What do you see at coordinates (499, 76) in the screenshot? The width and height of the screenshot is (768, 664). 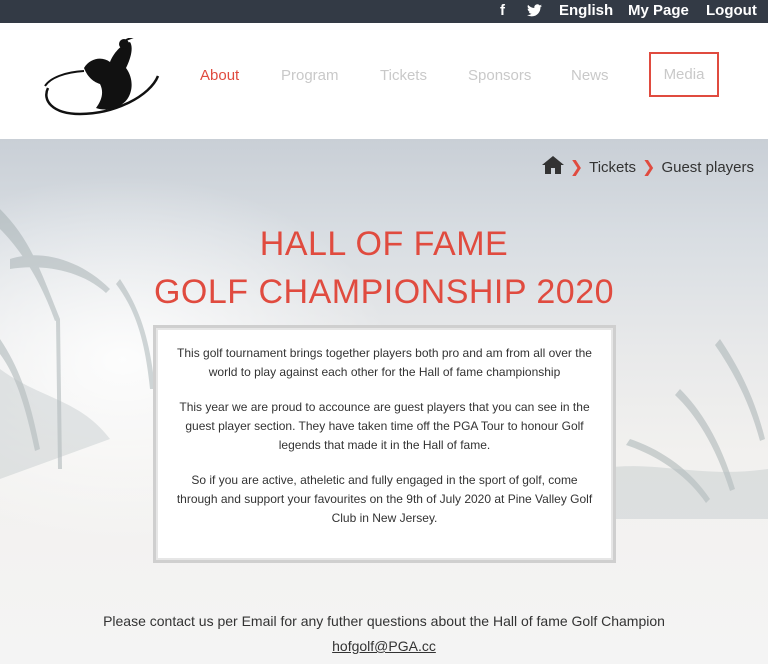 I see `nav-sponsors: Sponsors` at bounding box center [499, 76].